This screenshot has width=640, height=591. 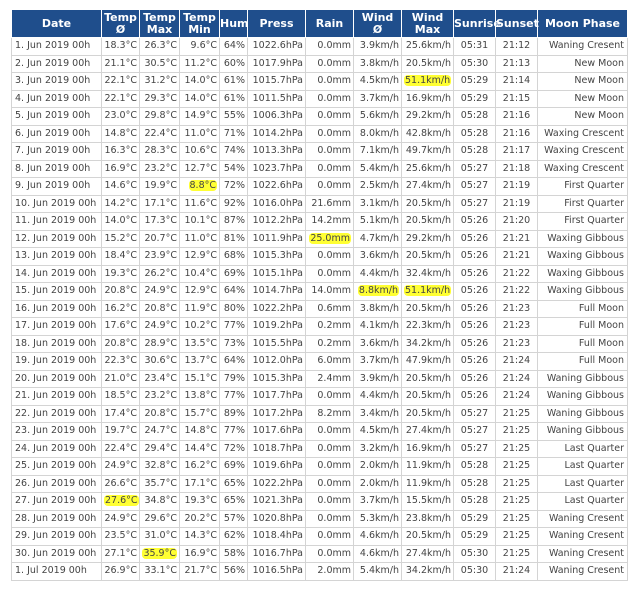 I want to click on column-header-press: Press, so click(x=276, y=23).